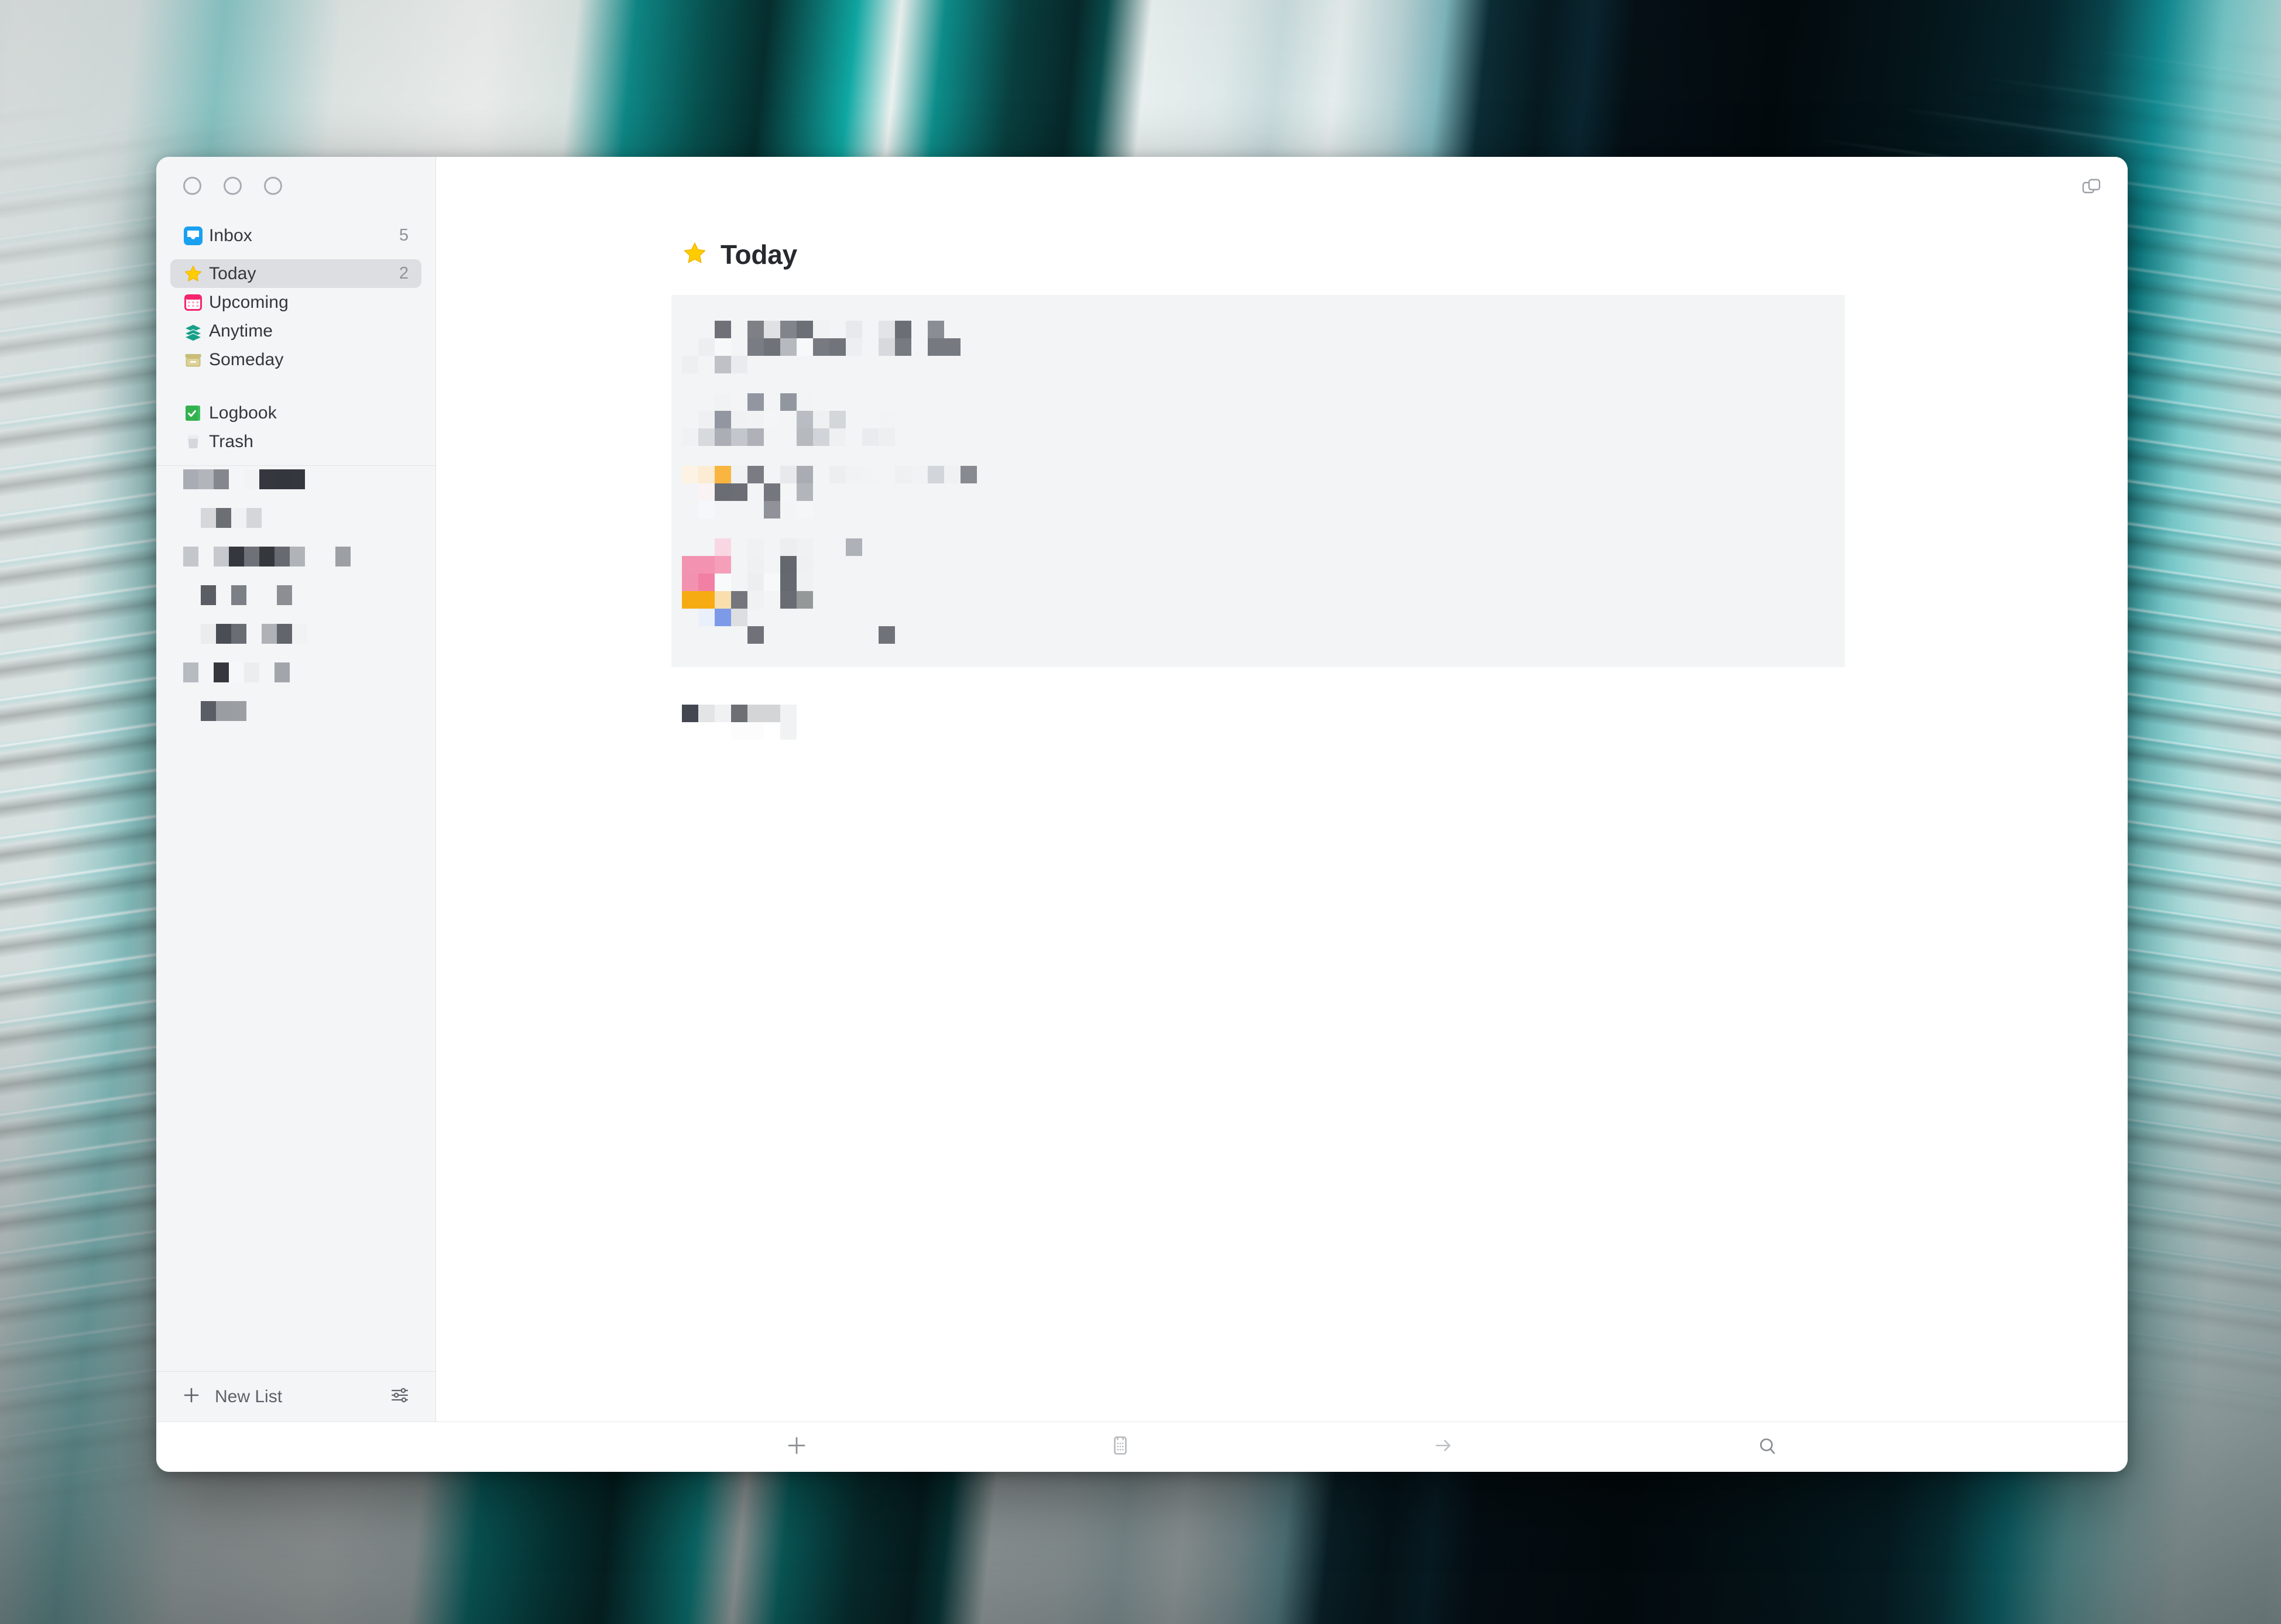  What do you see at coordinates (295, 273) in the screenshot?
I see `sidebar-item-today: Today 2` at bounding box center [295, 273].